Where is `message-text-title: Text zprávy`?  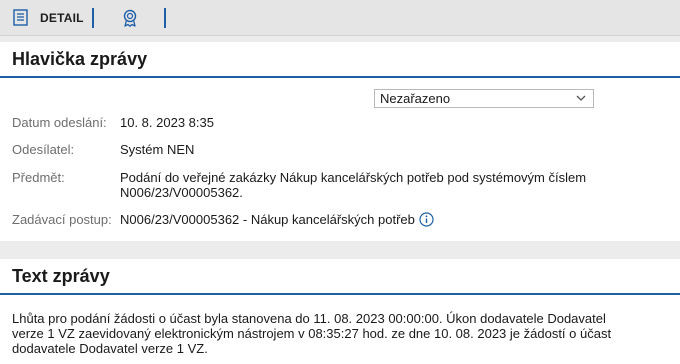
message-text-title: Text zprávy is located at coordinates (61, 275).